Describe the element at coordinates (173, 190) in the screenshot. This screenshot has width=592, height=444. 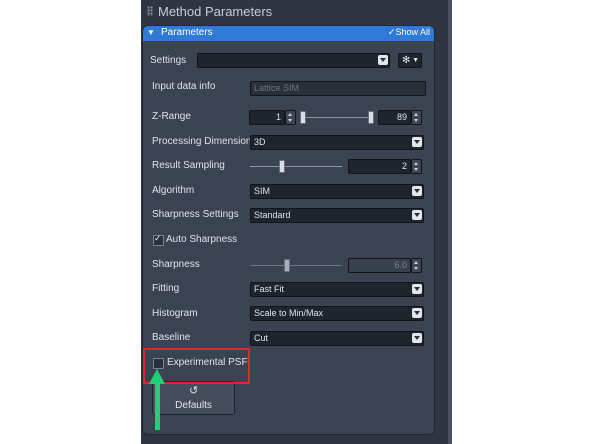
I see `algorithm-label: Algorithm` at that location.